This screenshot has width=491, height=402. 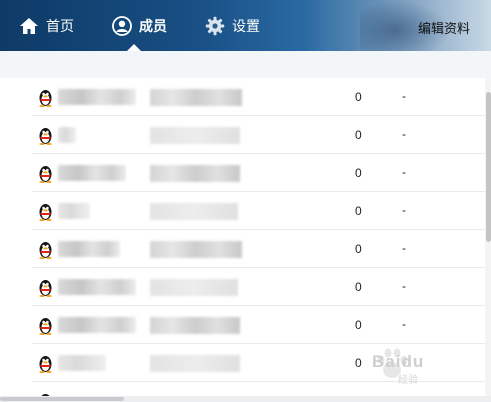 What do you see at coordinates (60, 25) in the screenshot?
I see `nav-home-label: 首页` at bounding box center [60, 25].